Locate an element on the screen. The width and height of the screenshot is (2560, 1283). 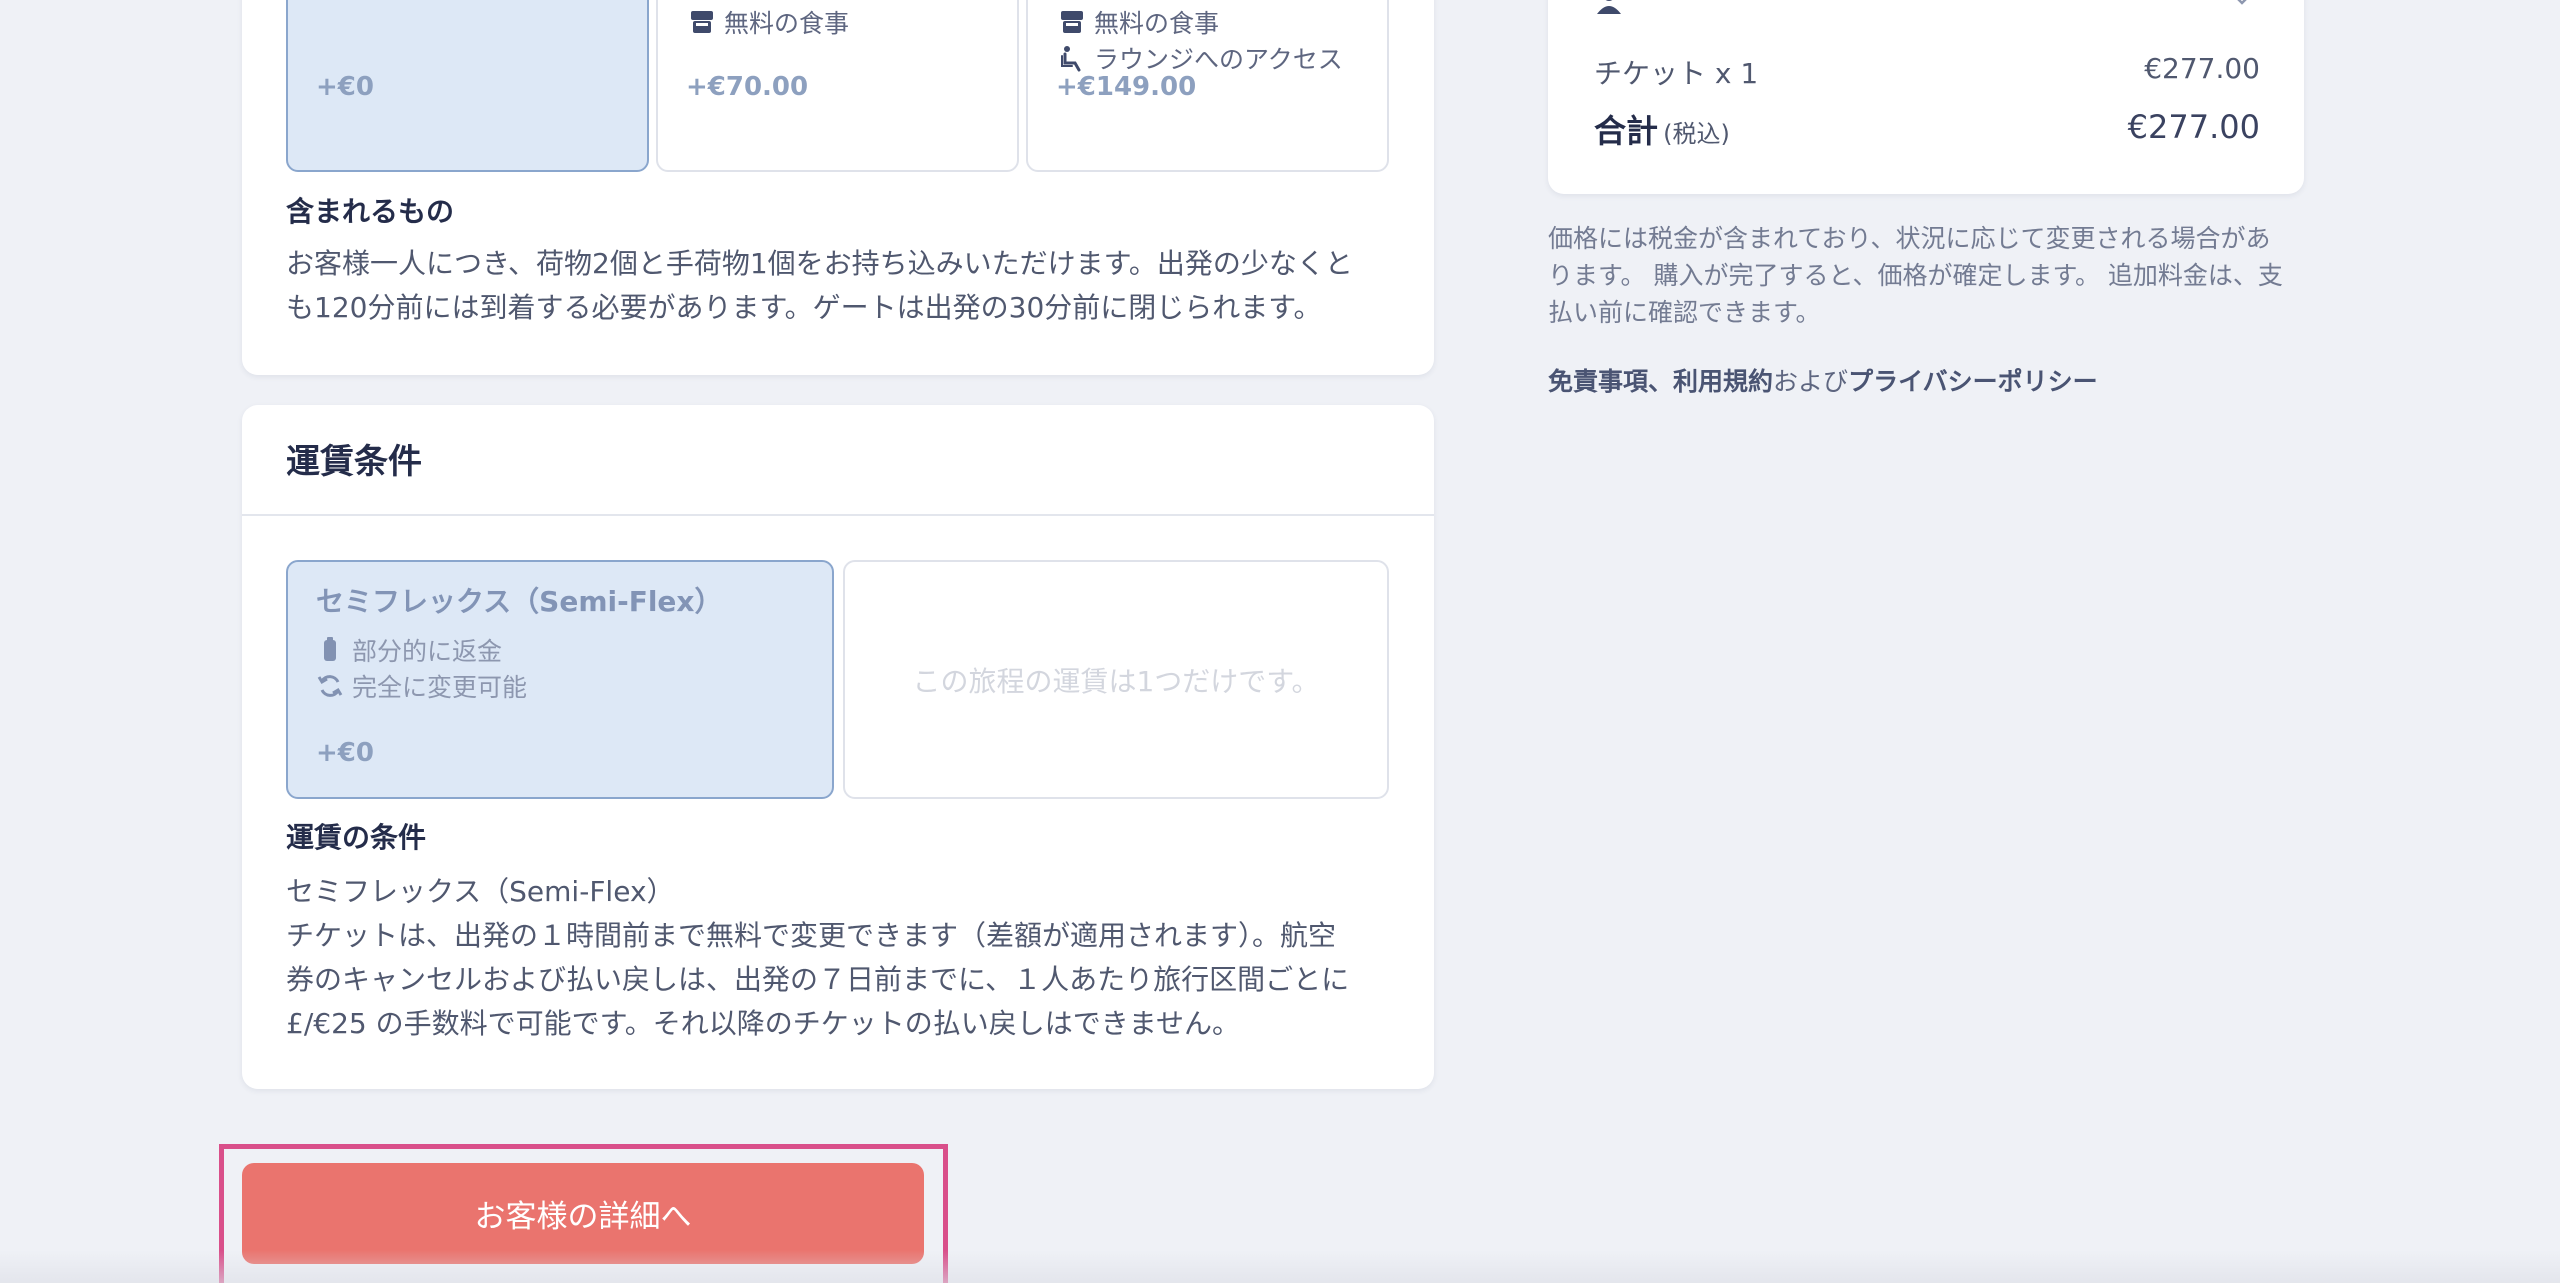
conditions-line: £/€25 の手数料で可能です。それ以降のチケットの払い戻しはできません。 is located at coordinates (763, 1023).